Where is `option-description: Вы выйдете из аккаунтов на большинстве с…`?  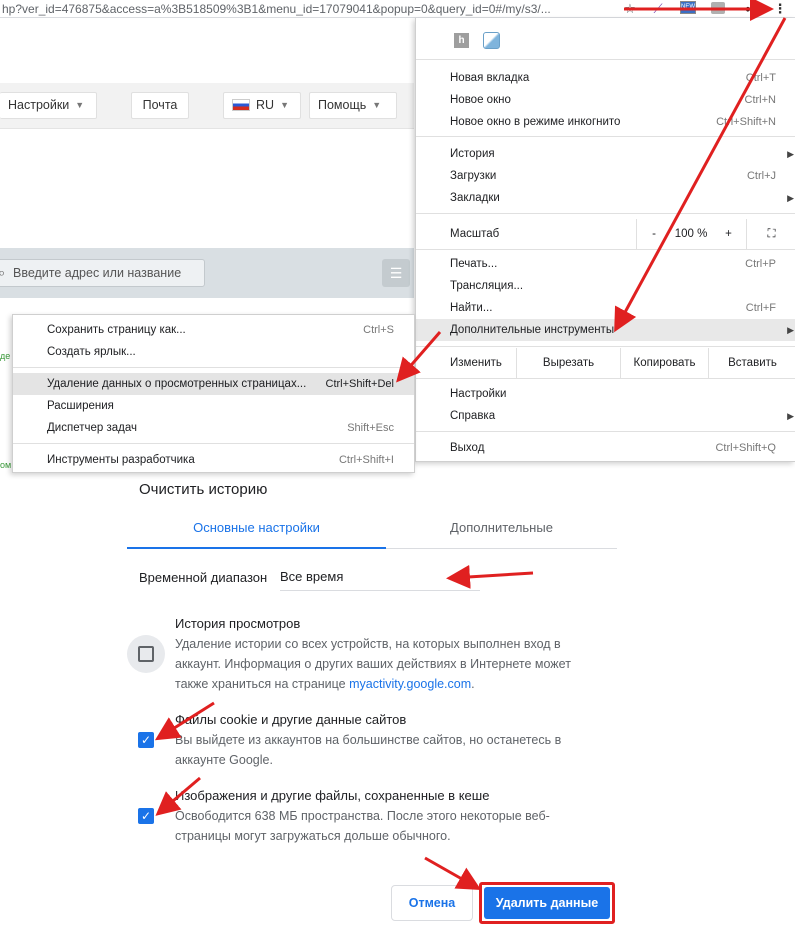 option-description: Вы выйдете из аккаунтов на большинстве с… is located at coordinates (390, 750).